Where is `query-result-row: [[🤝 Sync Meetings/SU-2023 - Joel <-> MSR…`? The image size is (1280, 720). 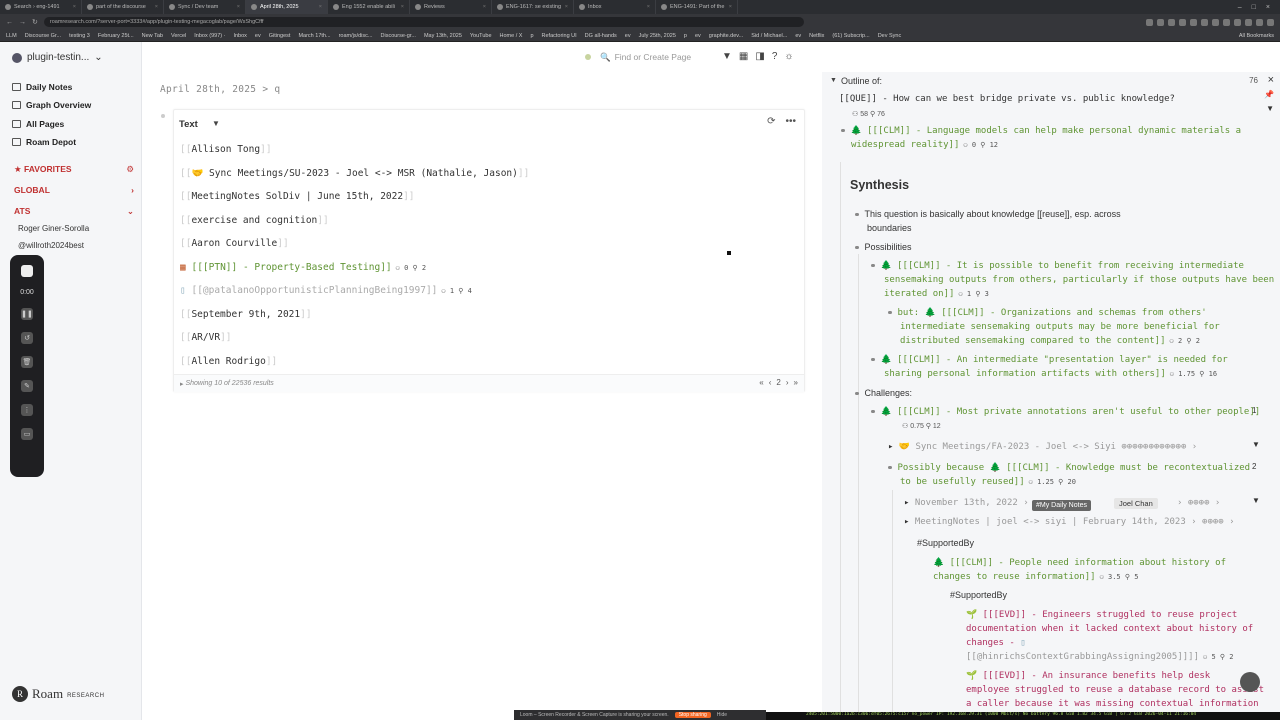 query-result-row: [[🤝 Sync Meetings/SU-2023 - Joel <-> MSR… is located at coordinates (354, 173).